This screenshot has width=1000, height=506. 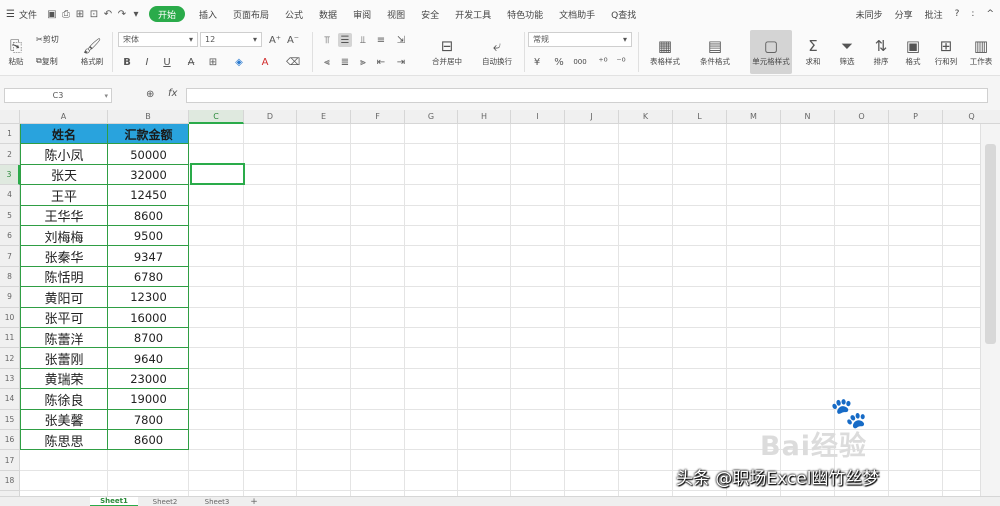 I want to click on column-header-d: D, so click(x=270, y=117).